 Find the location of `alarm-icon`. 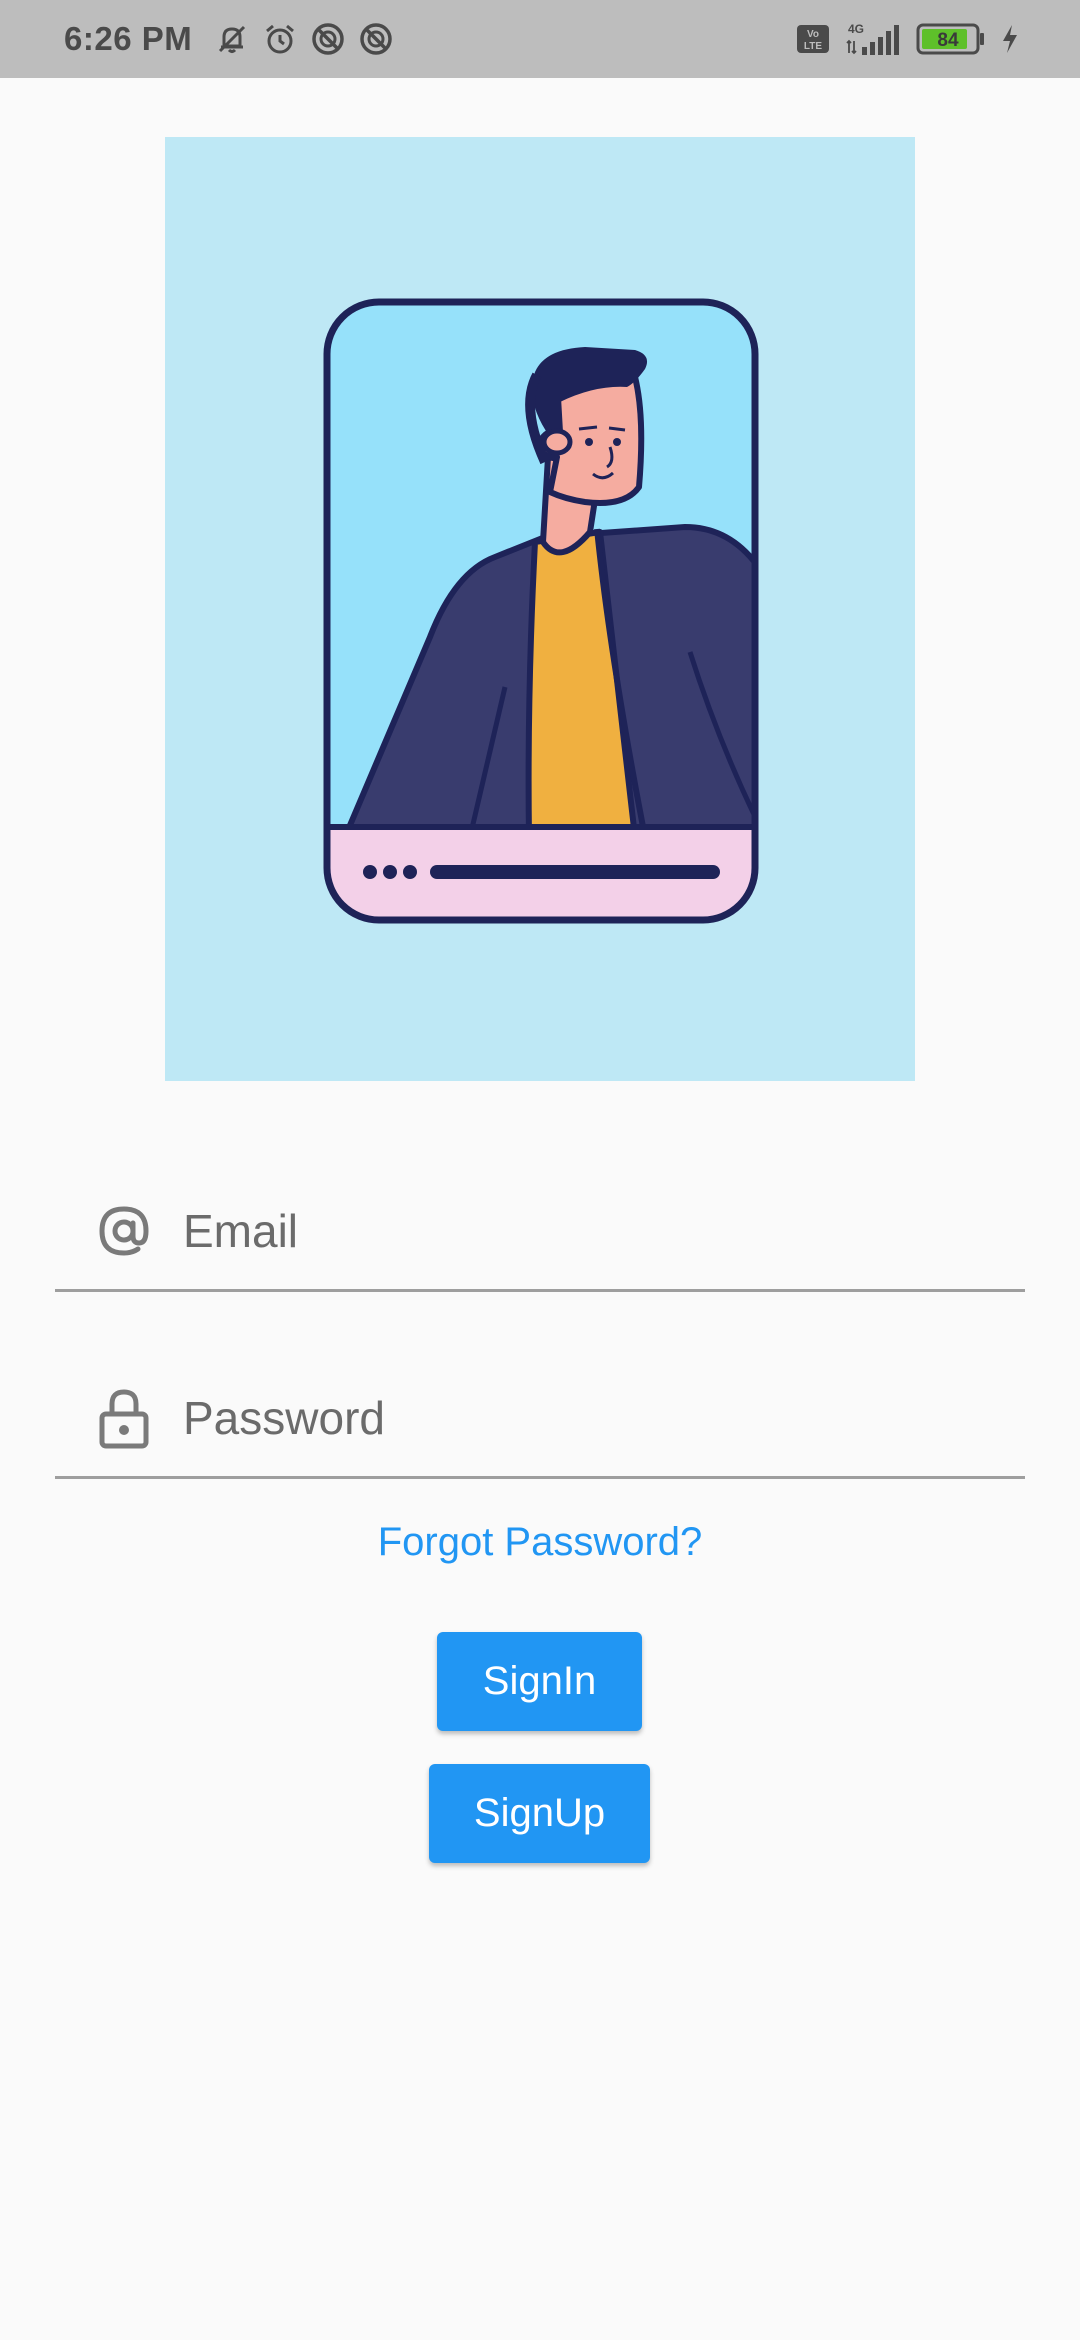

alarm-icon is located at coordinates (280, 39).